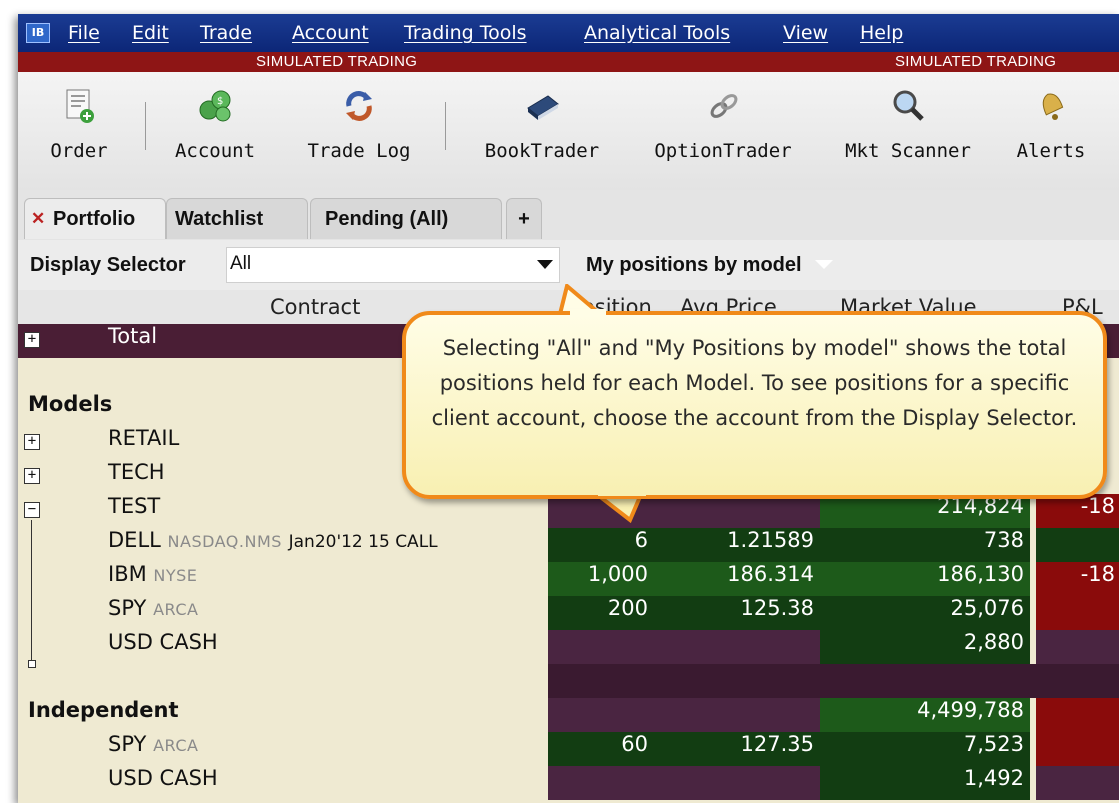 This screenshot has width=1119, height=803. What do you see at coordinates (79, 151) in the screenshot?
I see `order-label: Order` at bounding box center [79, 151].